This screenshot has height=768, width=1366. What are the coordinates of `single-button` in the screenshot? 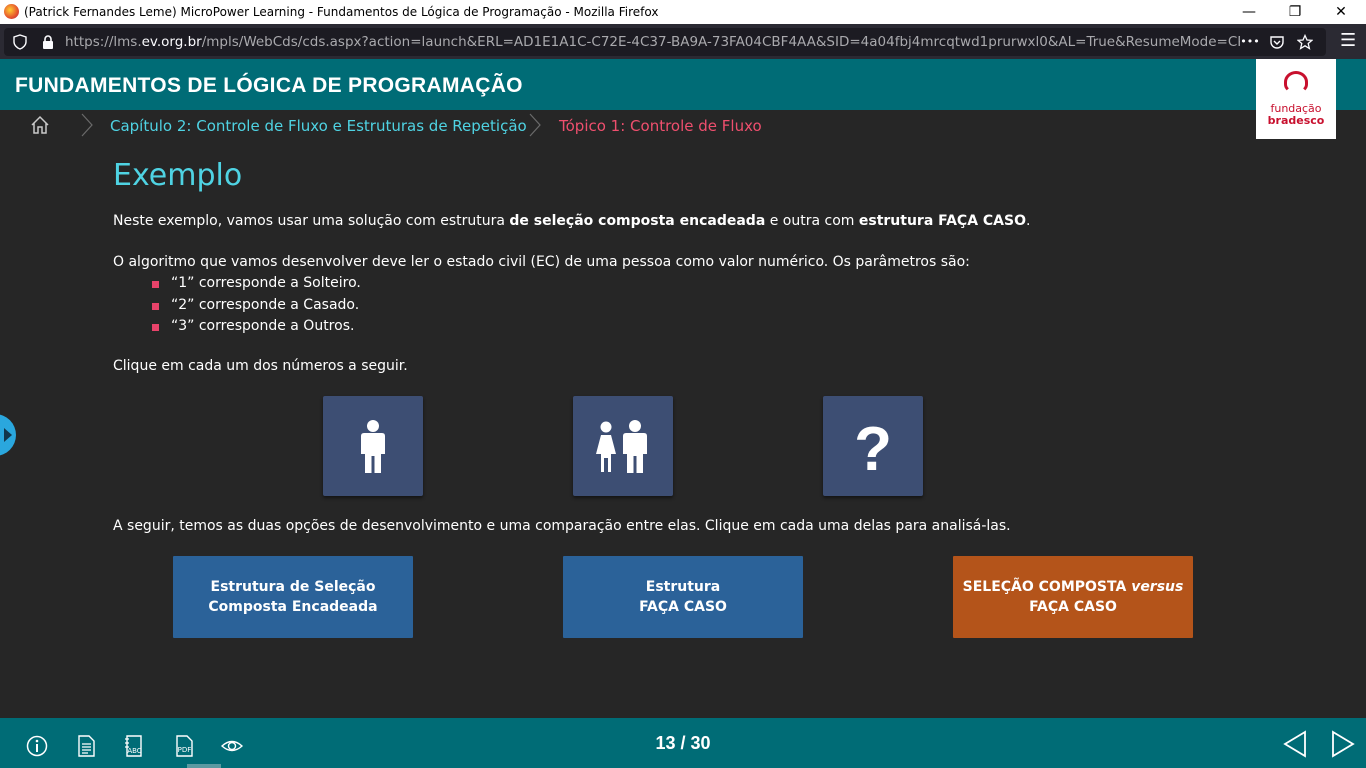 It's located at (373, 446).